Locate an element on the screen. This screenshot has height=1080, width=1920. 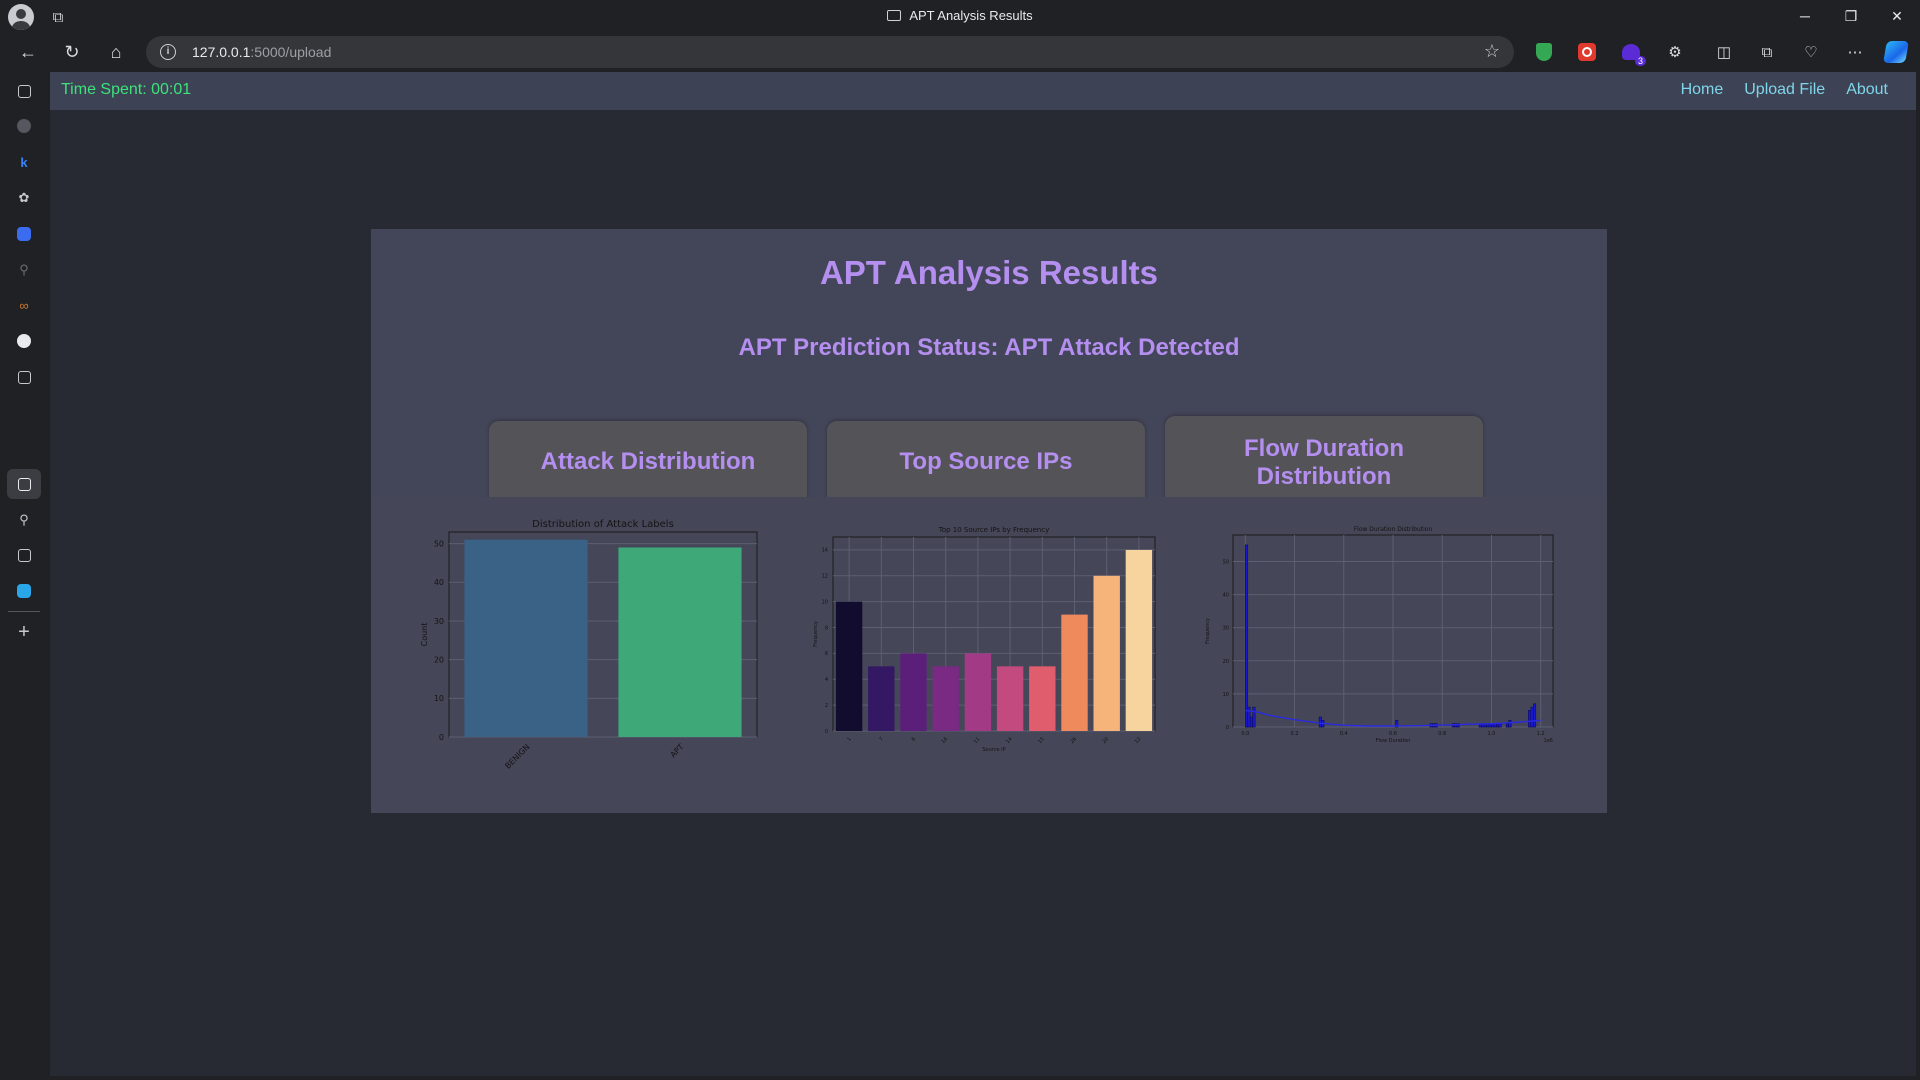
record-extension-icon is located at coordinates (1587, 52).